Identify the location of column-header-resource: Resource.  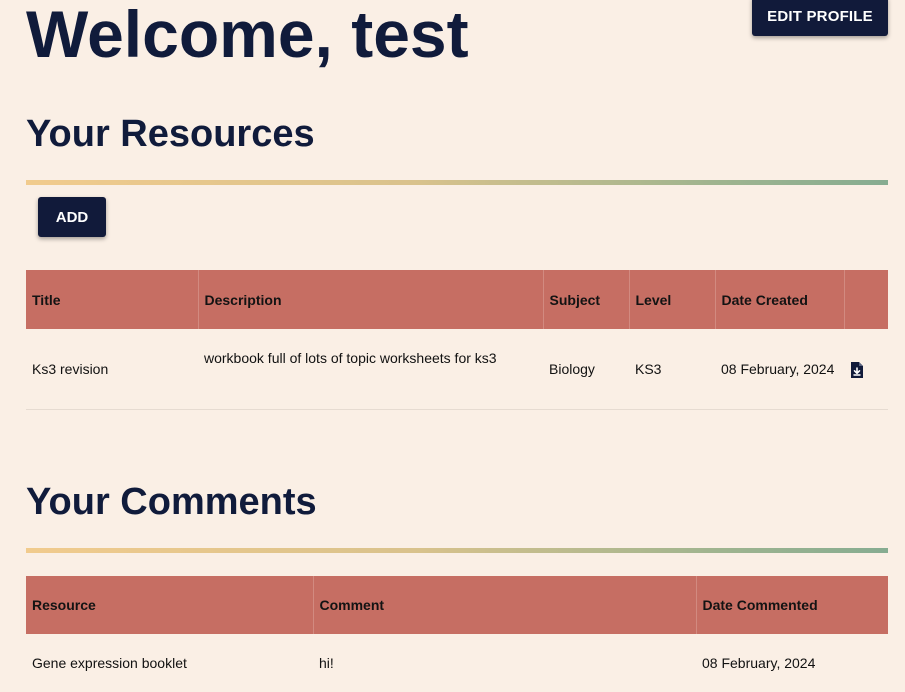
(170, 605).